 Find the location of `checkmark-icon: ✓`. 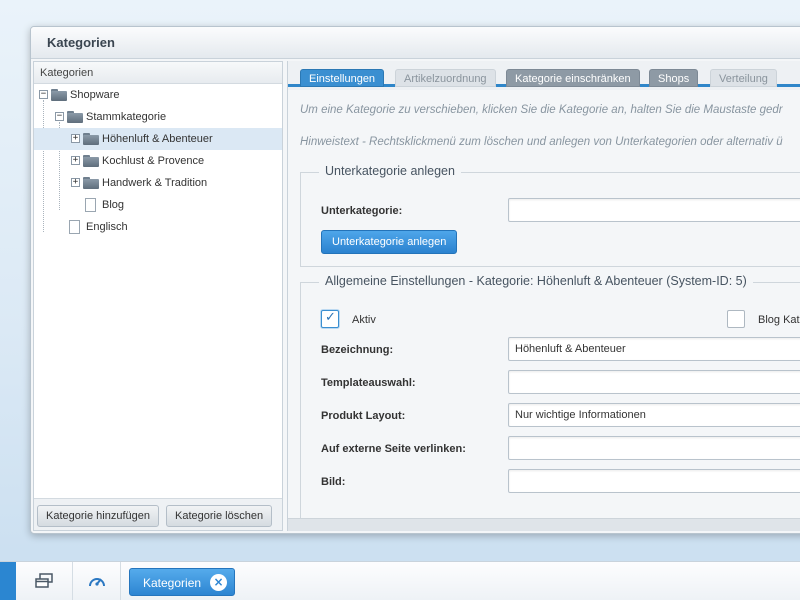

checkmark-icon: ✓ is located at coordinates (330, 317).